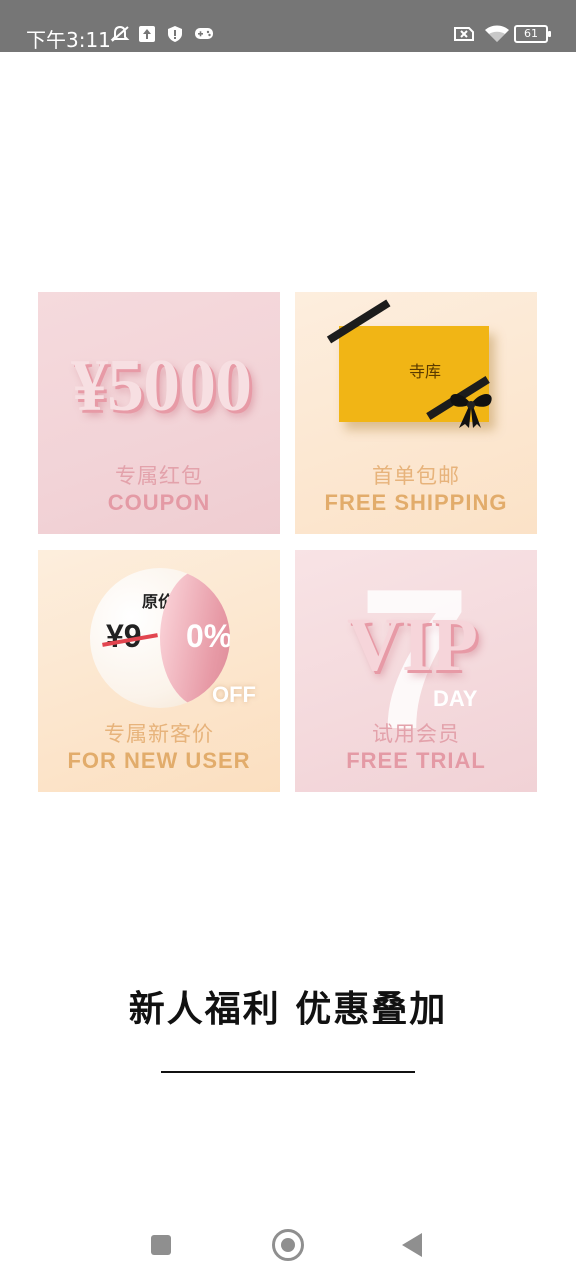  I want to click on coupon-amount: ¥5000, so click(161, 386).